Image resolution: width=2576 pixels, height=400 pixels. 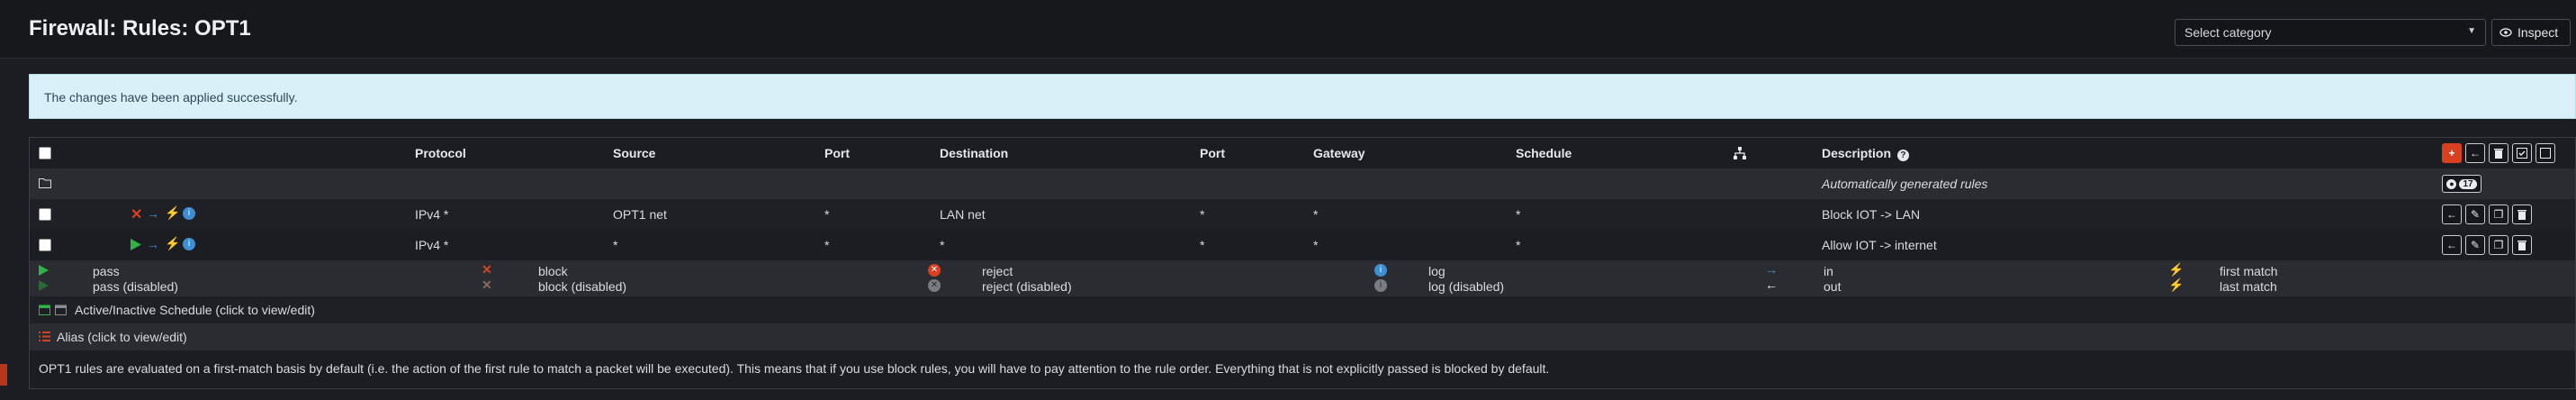 I want to click on inspect-button: Inspect, so click(x=2531, y=32).